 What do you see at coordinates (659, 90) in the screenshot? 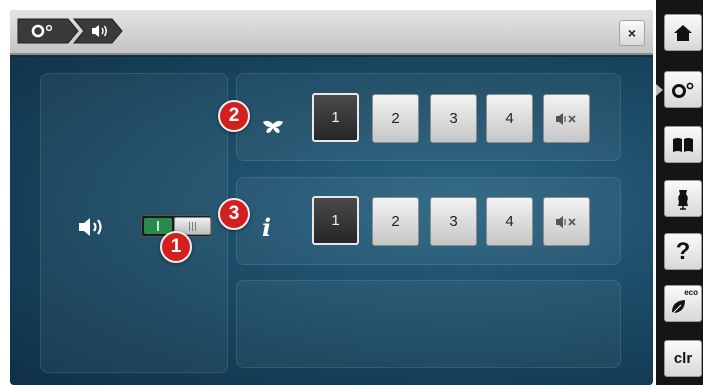
I see `active-section-indicator` at bounding box center [659, 90].